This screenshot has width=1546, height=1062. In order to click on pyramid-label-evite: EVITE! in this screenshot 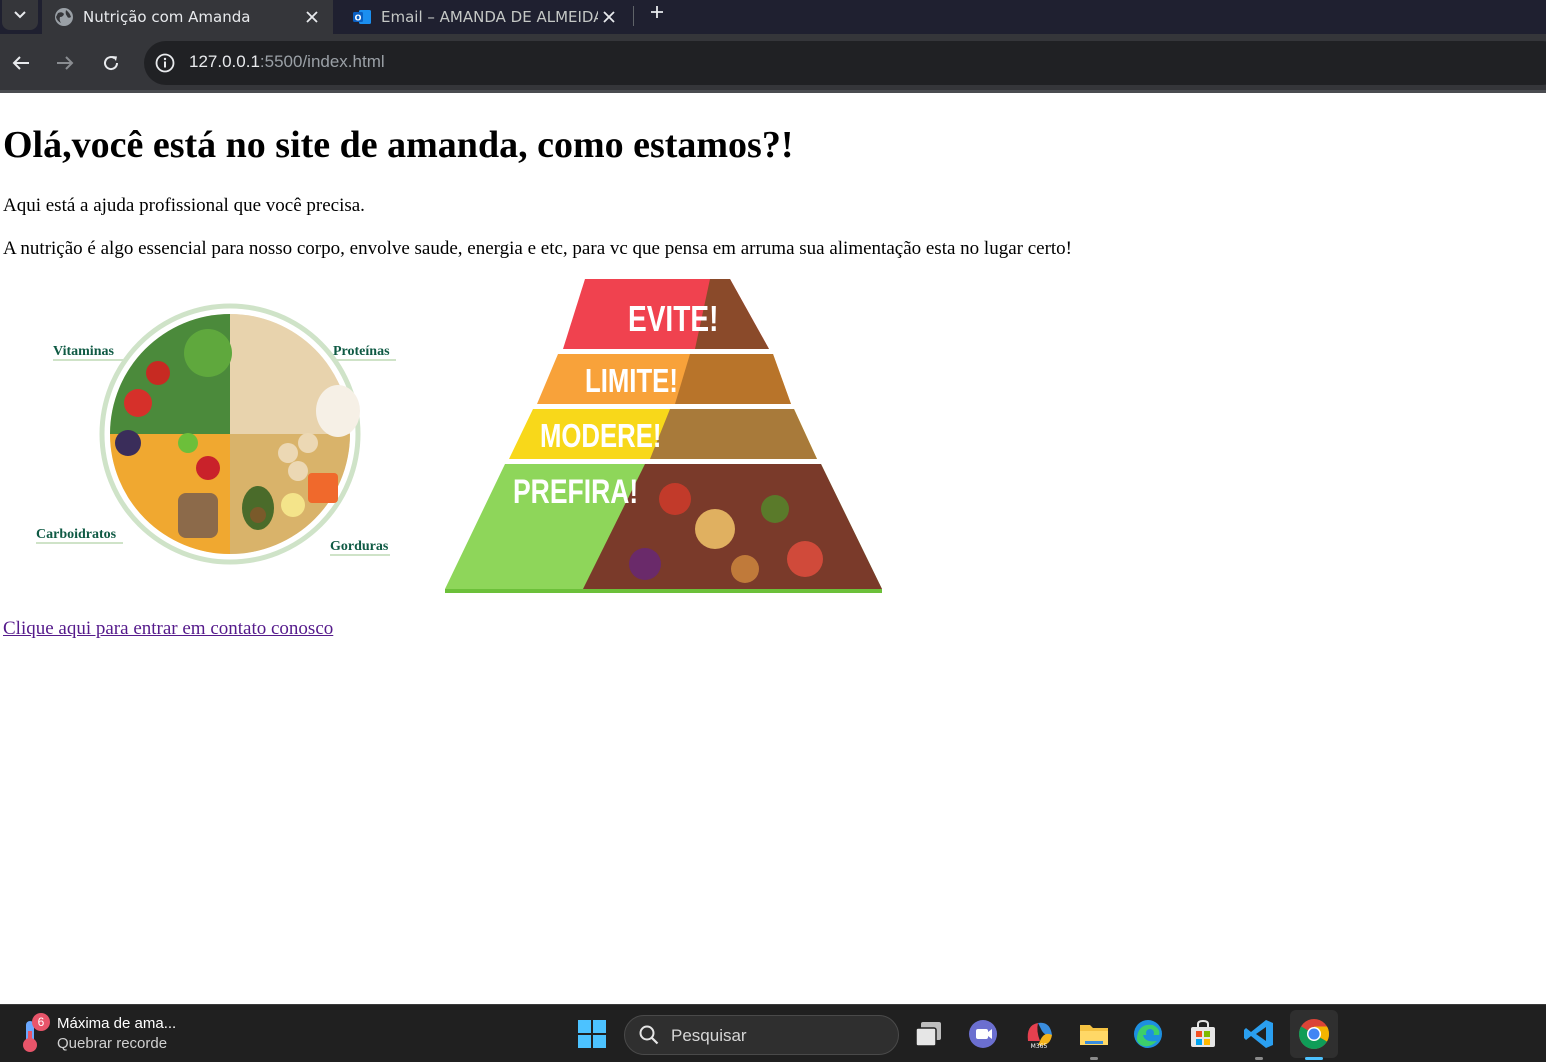, I will do `click(673, 319)`.